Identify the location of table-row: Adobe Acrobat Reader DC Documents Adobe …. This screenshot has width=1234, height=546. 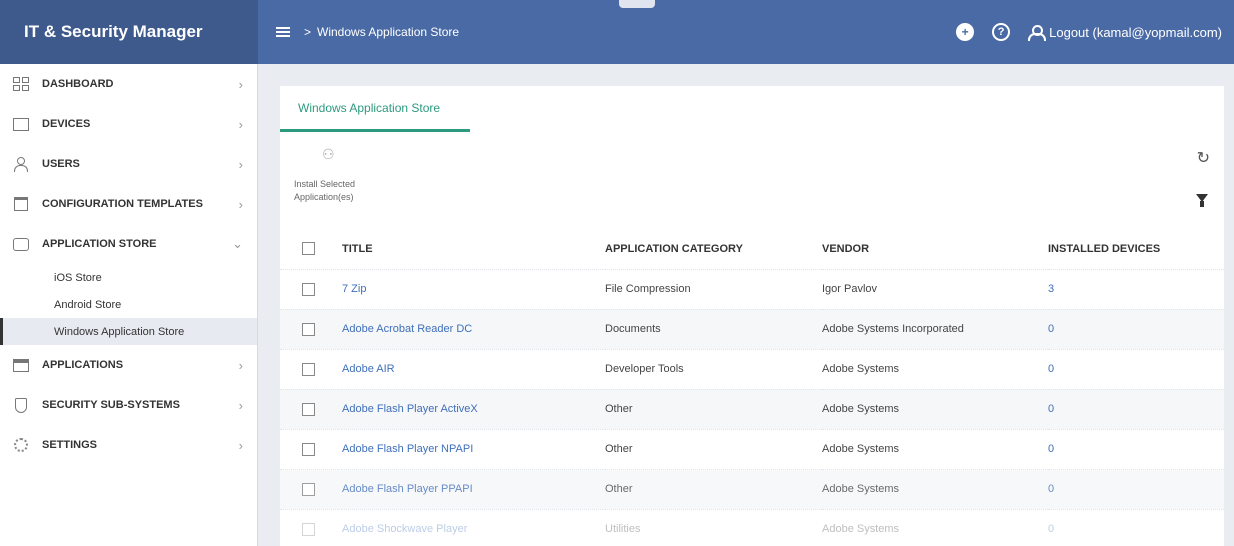
(752, 328).